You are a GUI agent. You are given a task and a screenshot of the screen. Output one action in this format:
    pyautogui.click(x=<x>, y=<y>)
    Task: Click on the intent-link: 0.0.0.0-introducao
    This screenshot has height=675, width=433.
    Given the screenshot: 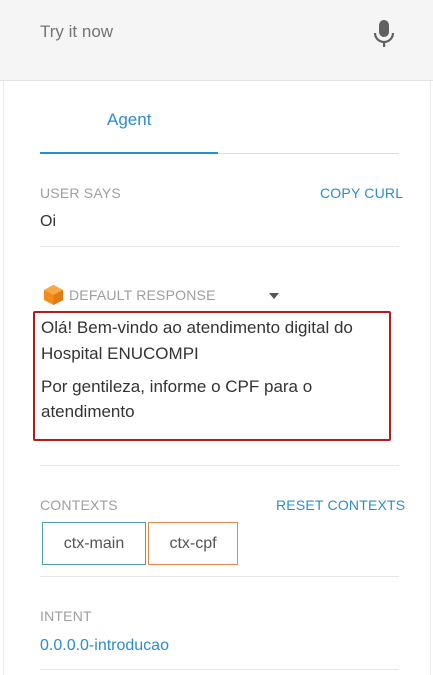 What is the action you would take?
    pyautogui.click(x=104, y=646)
    